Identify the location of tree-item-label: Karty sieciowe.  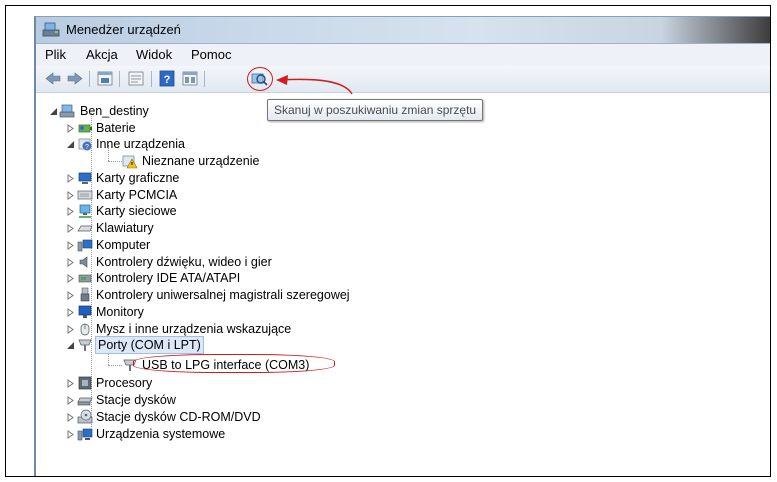
(136, 211).